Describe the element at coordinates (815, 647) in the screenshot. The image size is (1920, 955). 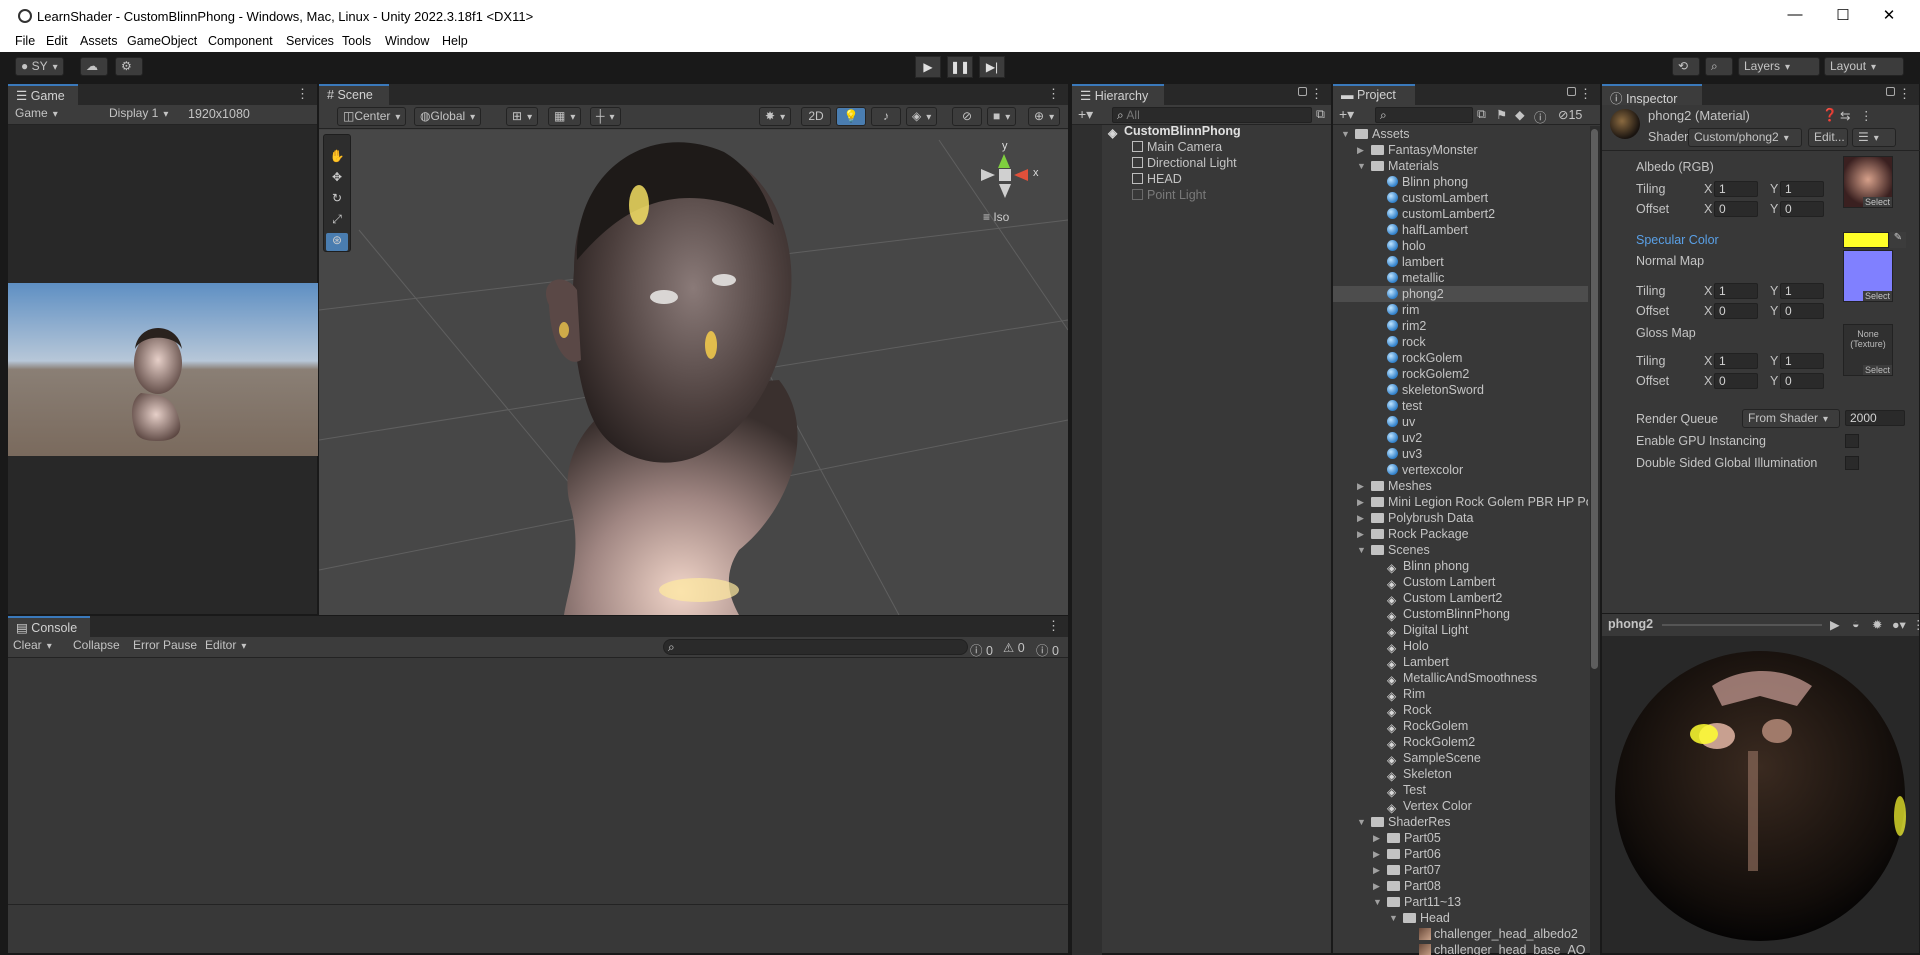
I see `console-search-input: ⌕` at that location.